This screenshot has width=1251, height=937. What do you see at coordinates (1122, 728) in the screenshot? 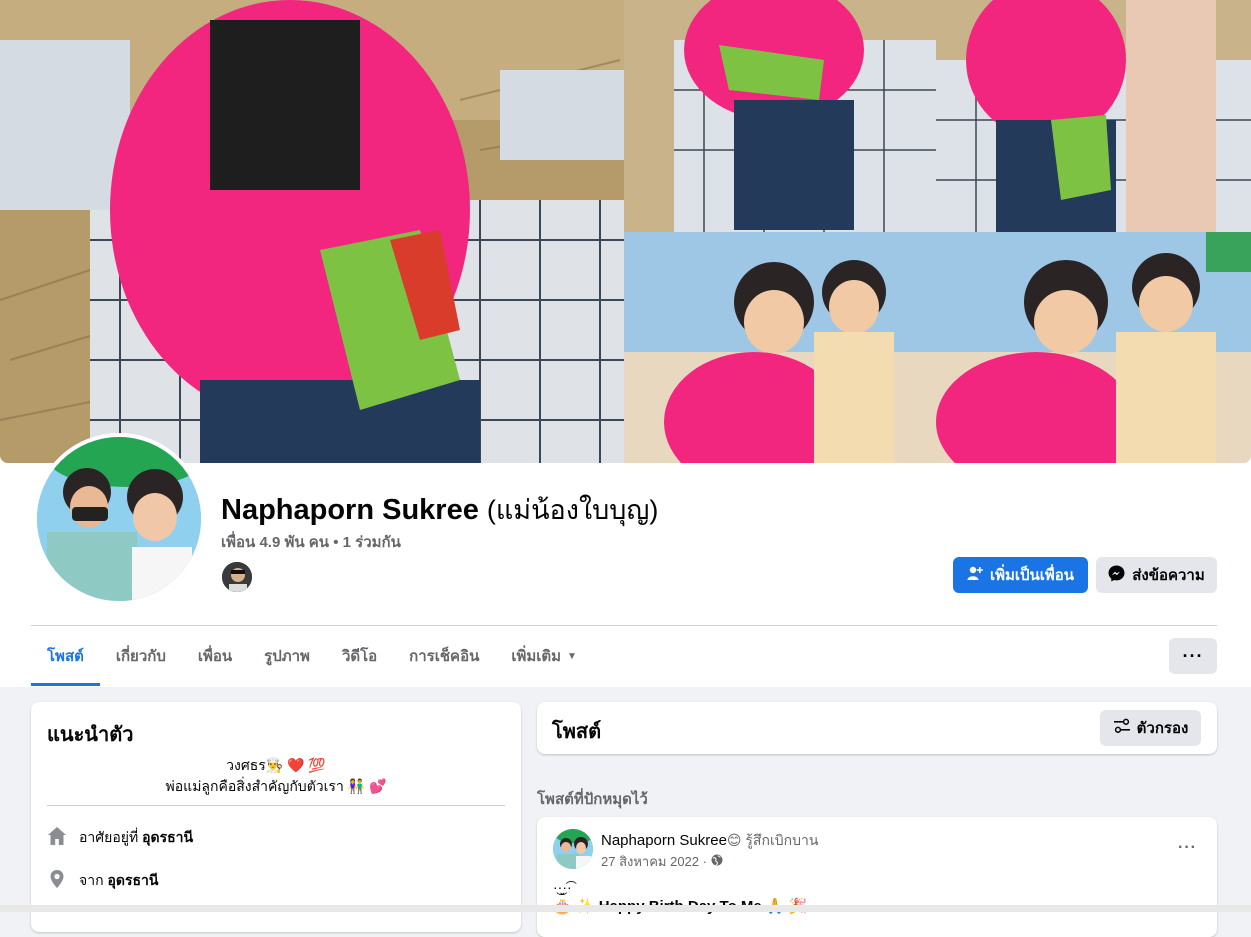
I see `filter-sliders-icon` at bounding box center [1122, 728].